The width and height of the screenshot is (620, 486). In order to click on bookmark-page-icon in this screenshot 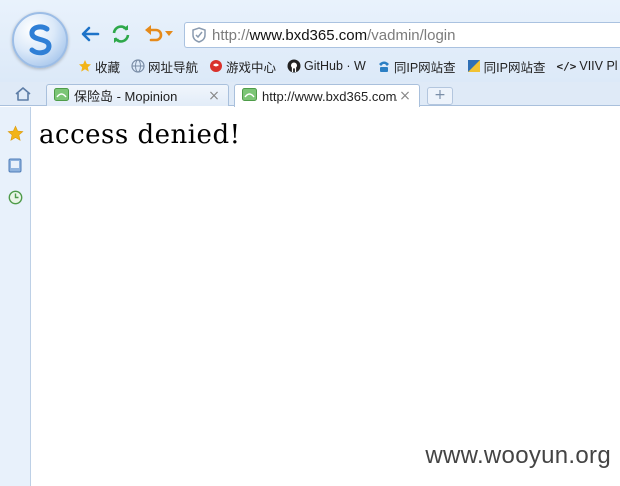, I will do `click(474, 66)`.